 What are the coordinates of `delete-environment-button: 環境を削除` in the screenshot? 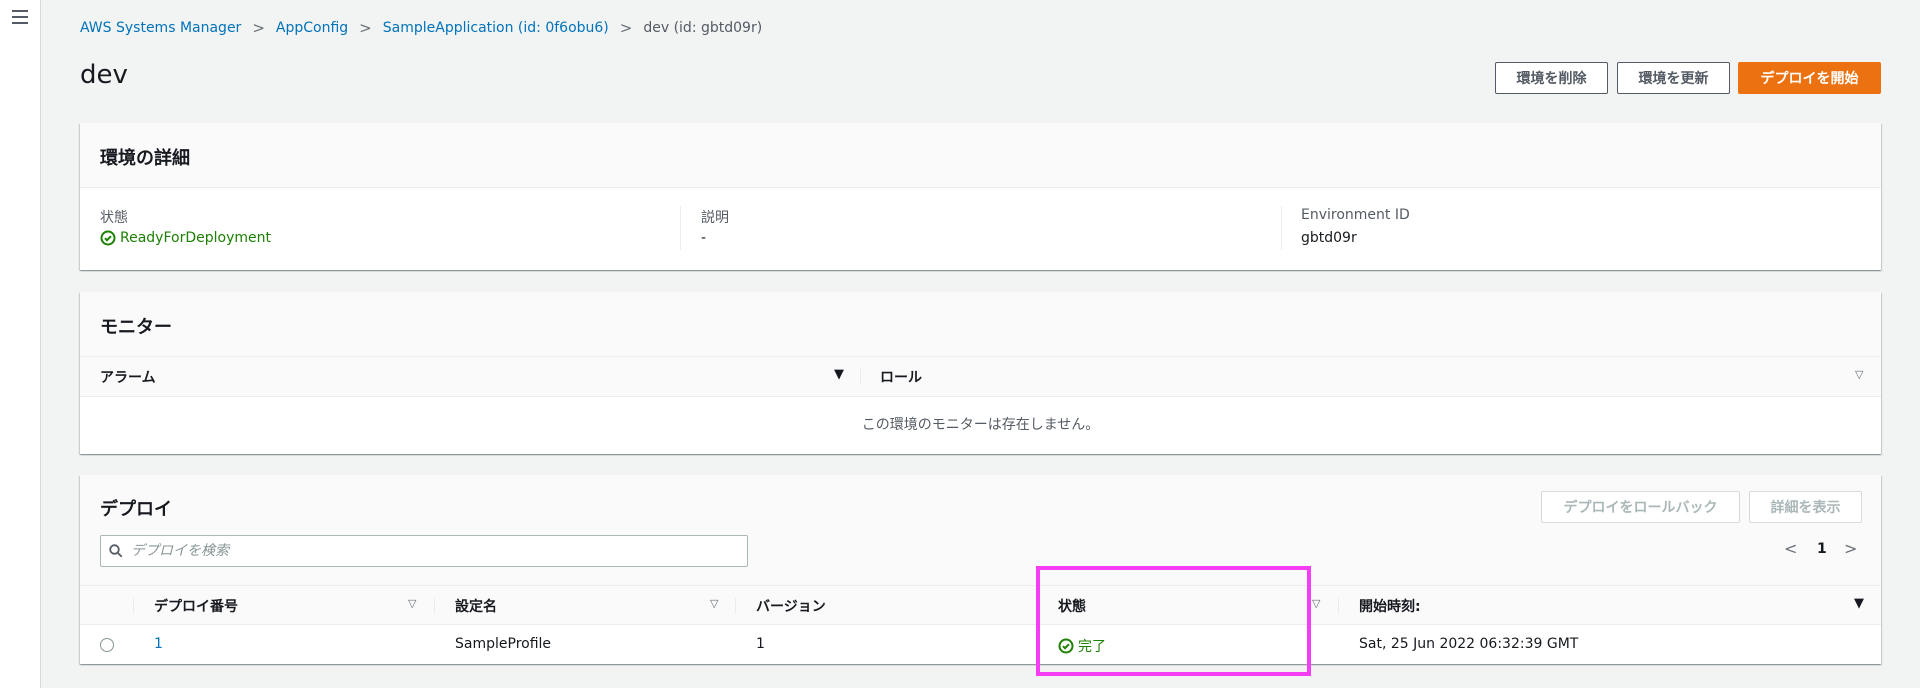 It's located at (1551, 78).